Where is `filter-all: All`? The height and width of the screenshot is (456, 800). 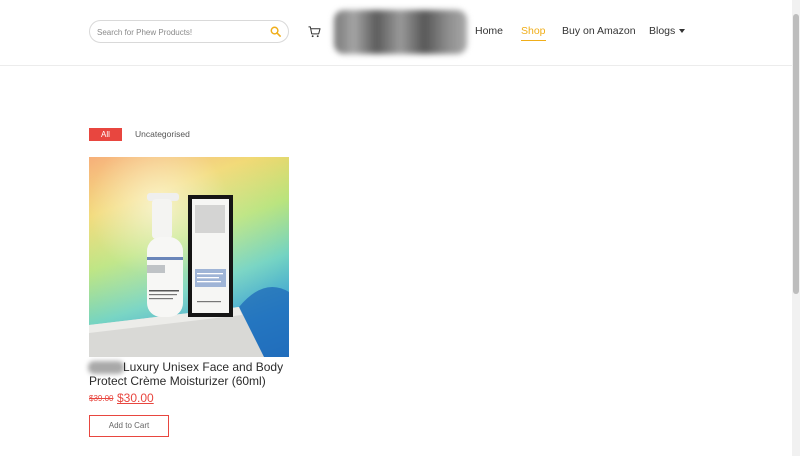
filter-all: All is located at coordinates (105, 134).